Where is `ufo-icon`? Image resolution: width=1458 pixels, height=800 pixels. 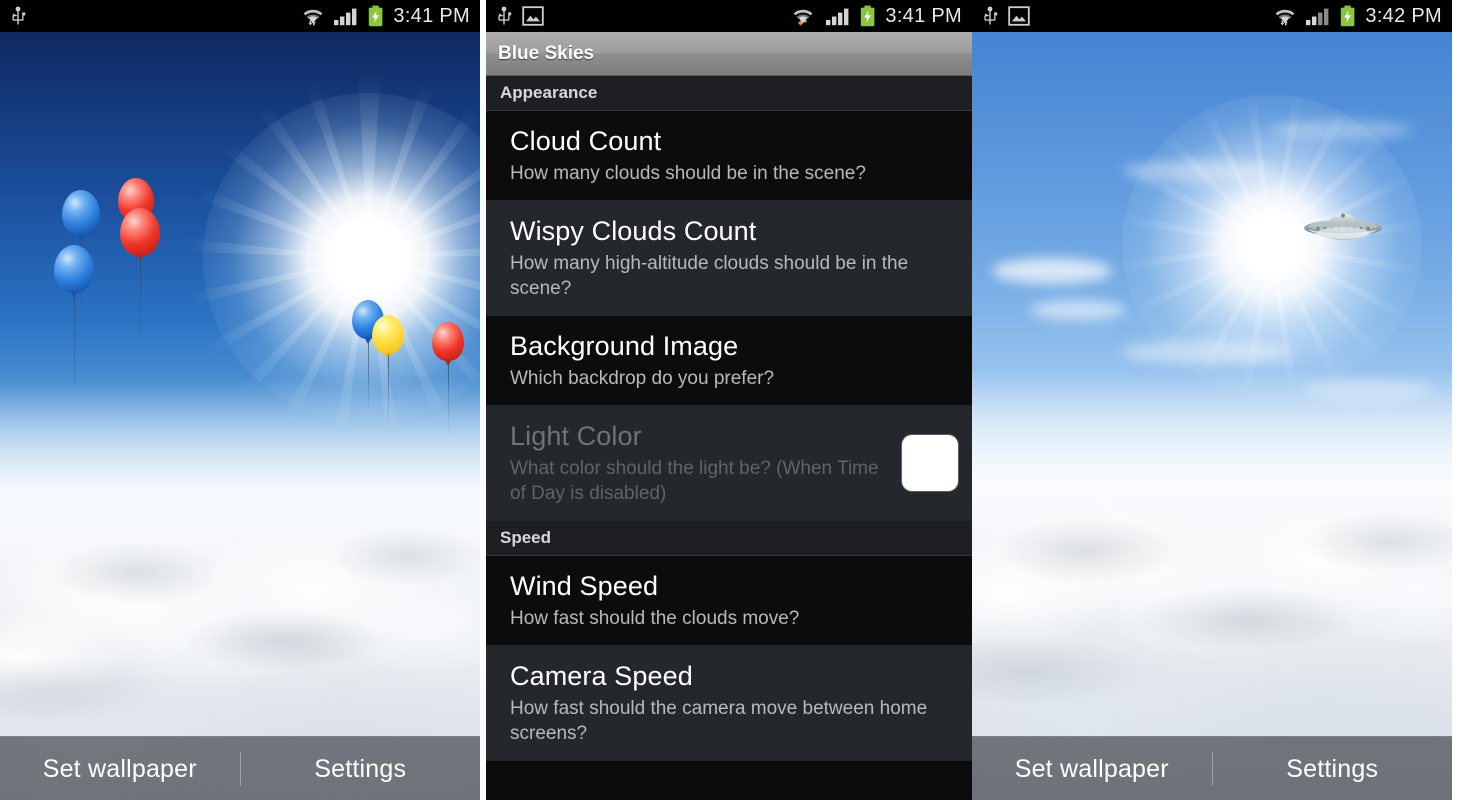
ufo-icon is located at coordinates (1343, 230).